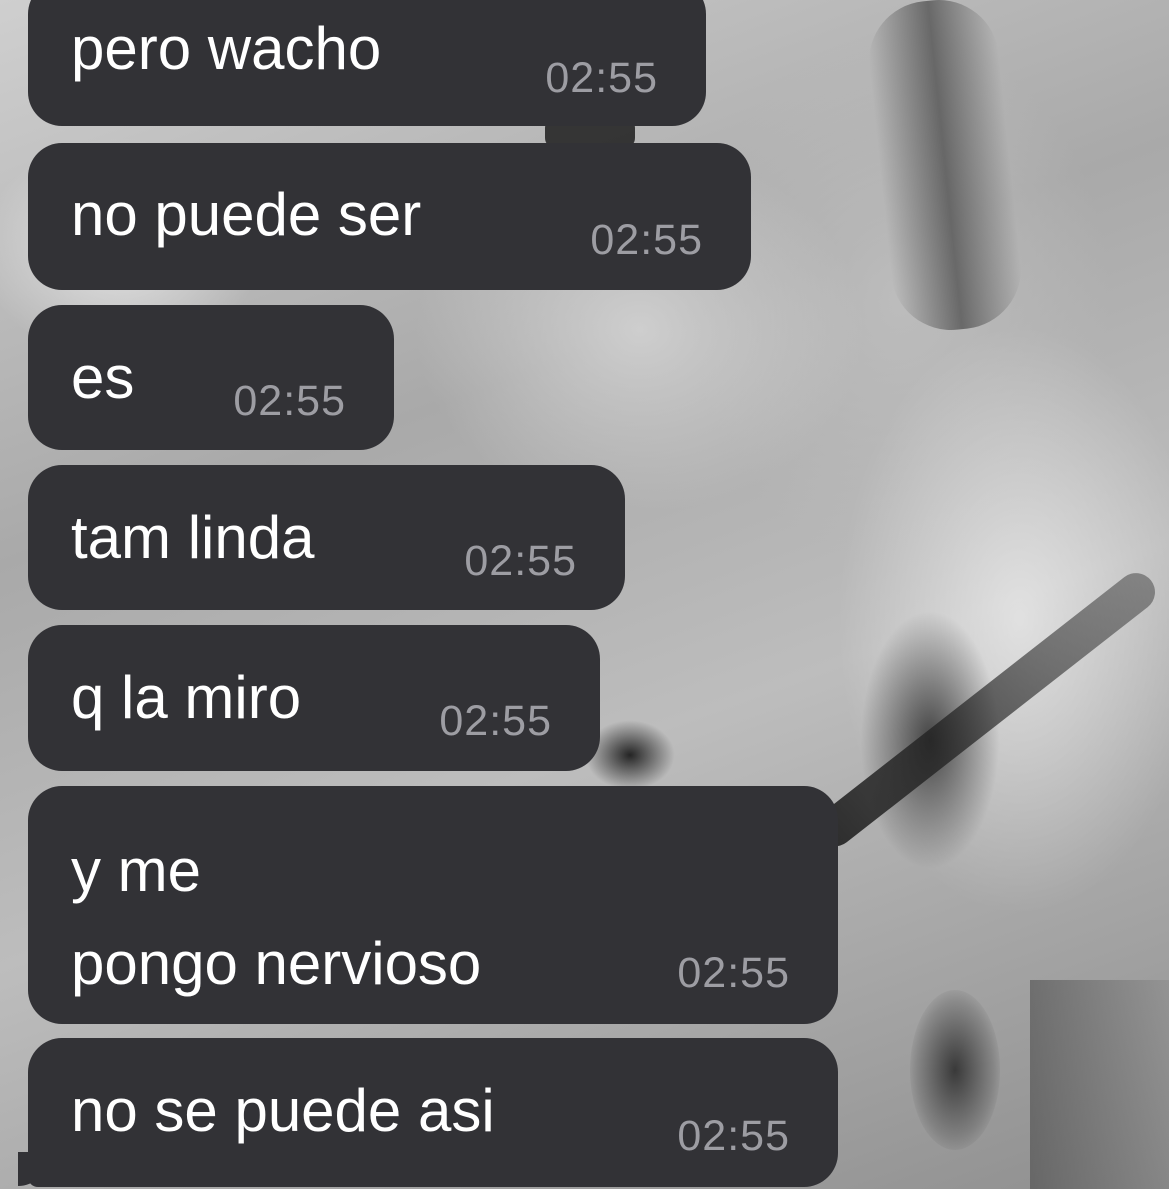  Describe the element at coordinates (246, 214) in the screenshot. I see `message-text: no puede ser` at that location.